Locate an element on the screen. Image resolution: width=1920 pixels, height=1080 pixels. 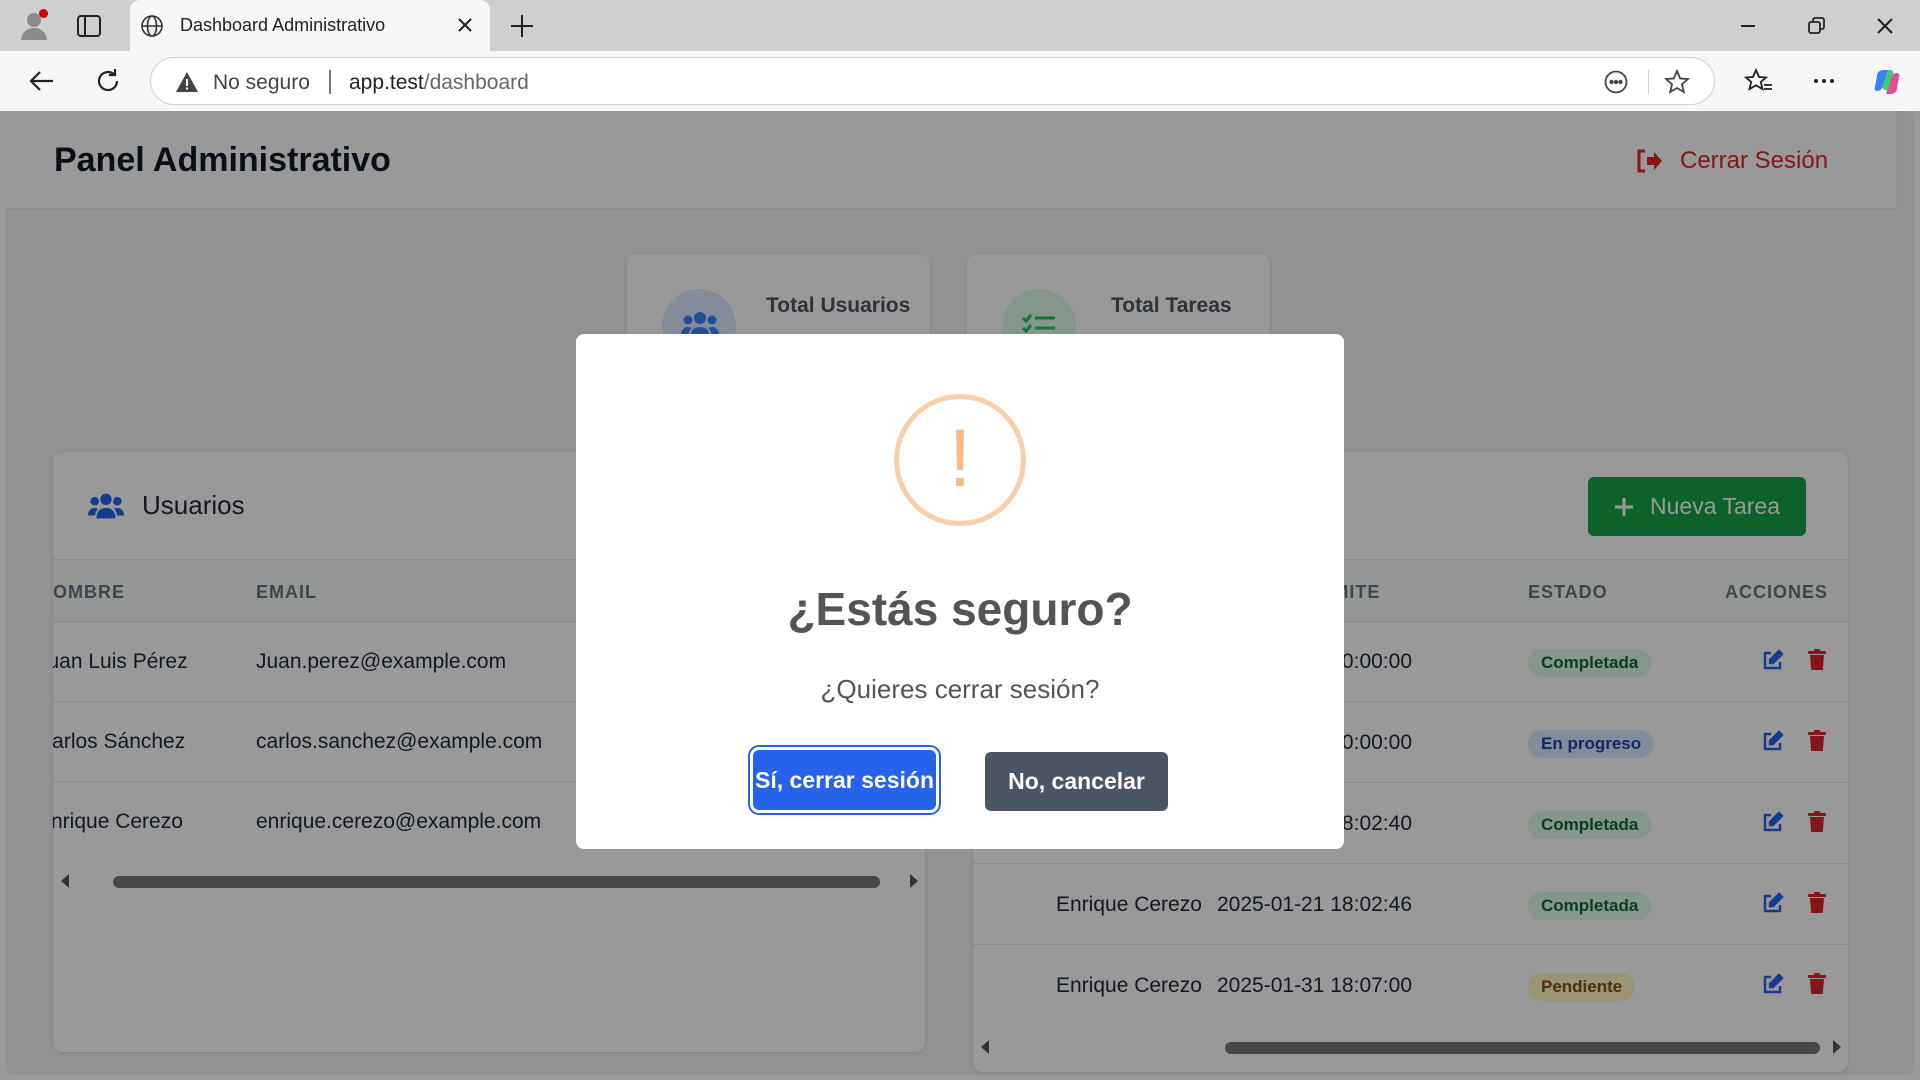
browser-tab-active: Dashboard Administrativo is located at coordinates (310, 25).